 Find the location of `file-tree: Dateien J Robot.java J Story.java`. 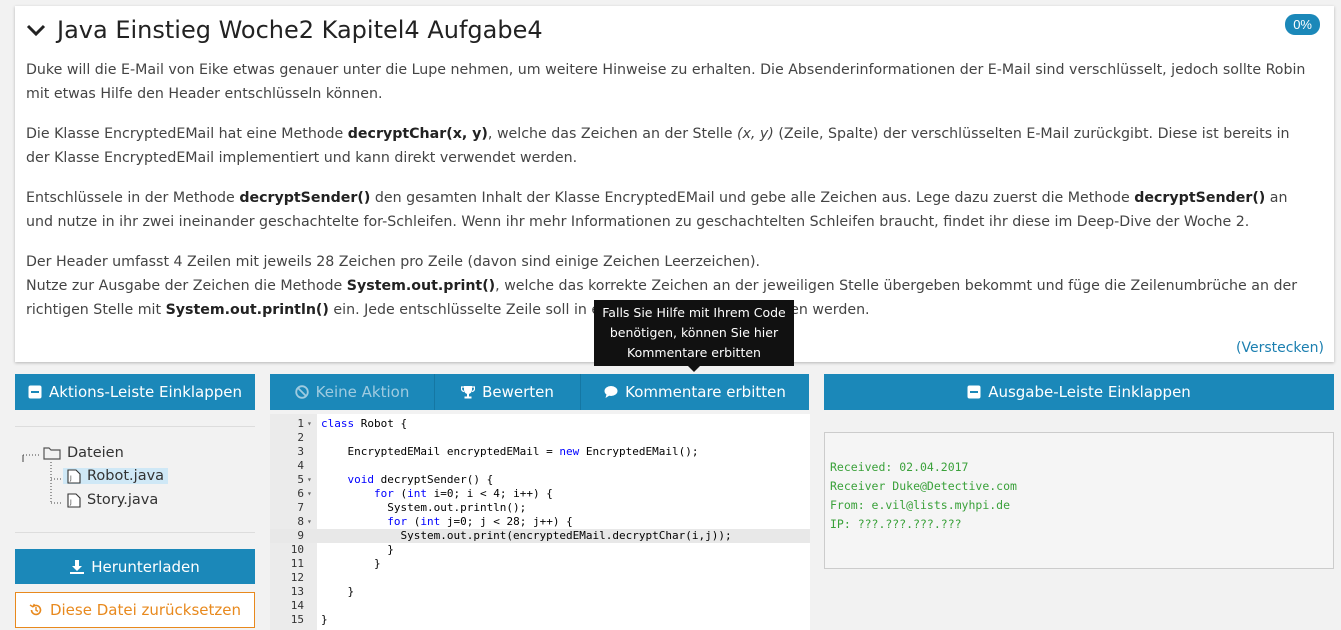

file-tree: Dateien J Robot.java J Story.java is located at coordinates (135, 480).